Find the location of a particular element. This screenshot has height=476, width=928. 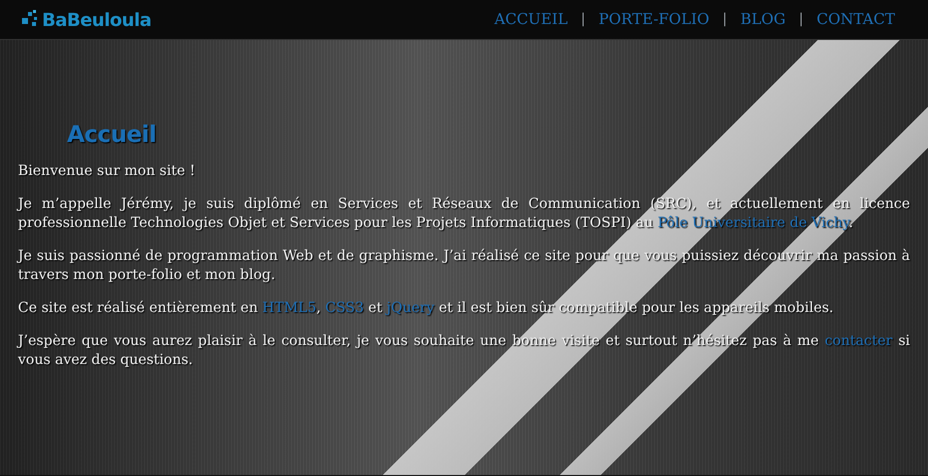

text-link: contacter is located at coordinates (858, 340).